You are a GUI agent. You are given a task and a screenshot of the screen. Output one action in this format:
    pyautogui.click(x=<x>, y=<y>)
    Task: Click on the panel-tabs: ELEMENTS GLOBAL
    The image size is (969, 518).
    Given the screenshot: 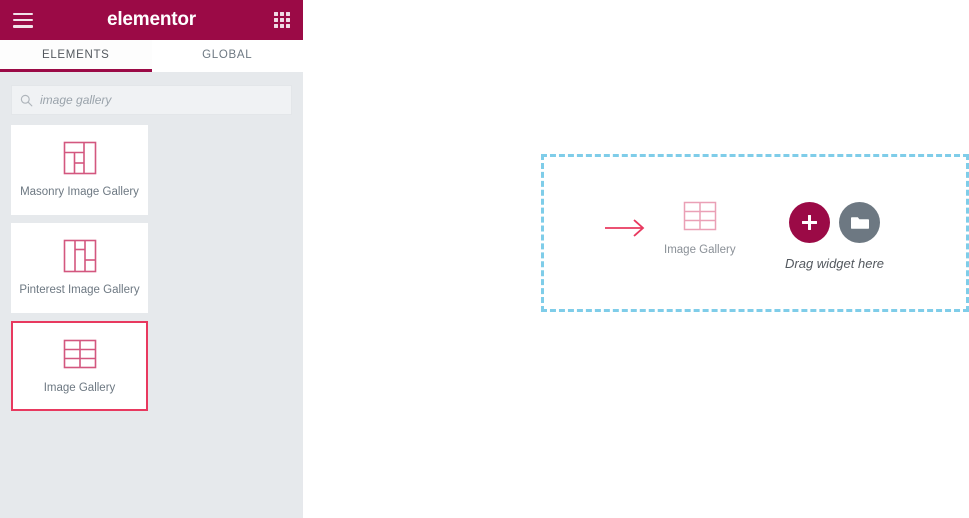 What is the action you would take?
    pyautogui.click(x=151, y=56)
    